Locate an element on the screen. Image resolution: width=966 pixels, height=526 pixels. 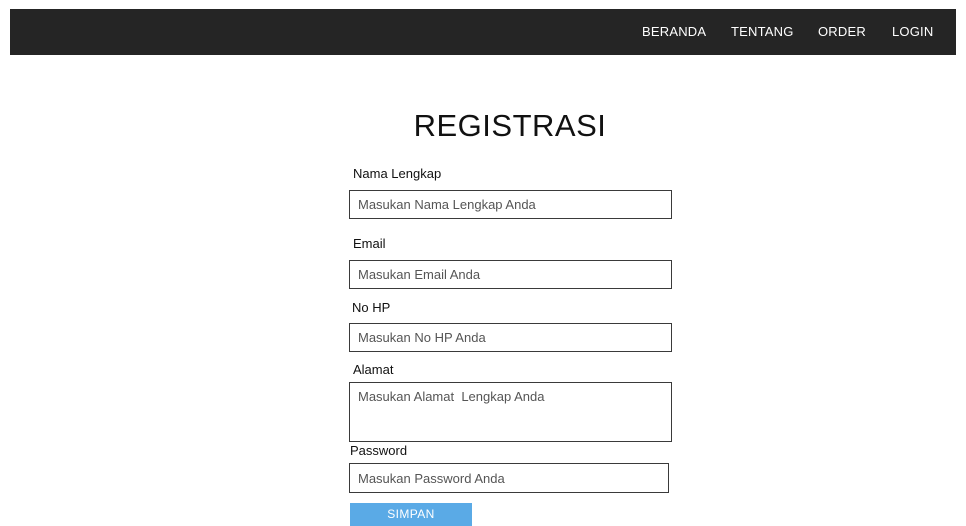
password-input is located at coordinates (509, 478).